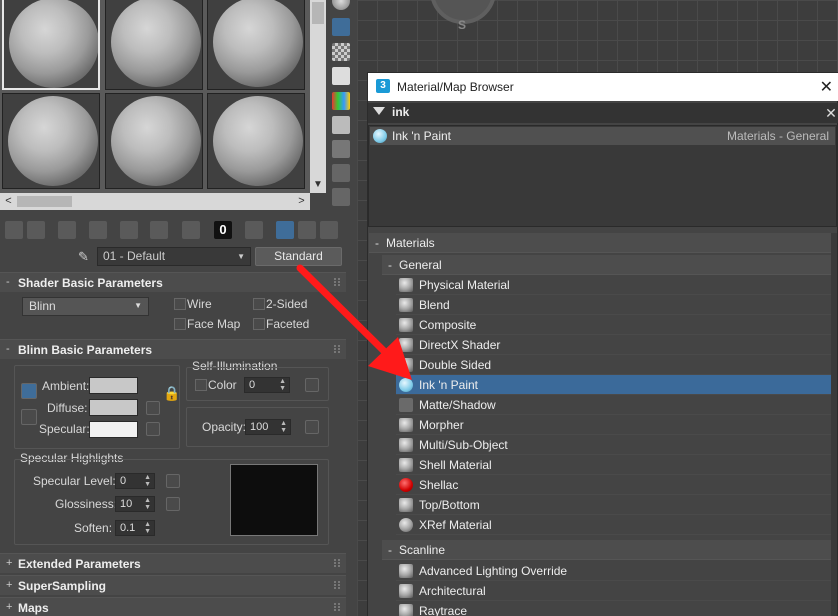 The image size is (838, 616). I want to click on sample-type-icon, so click(341, 5).